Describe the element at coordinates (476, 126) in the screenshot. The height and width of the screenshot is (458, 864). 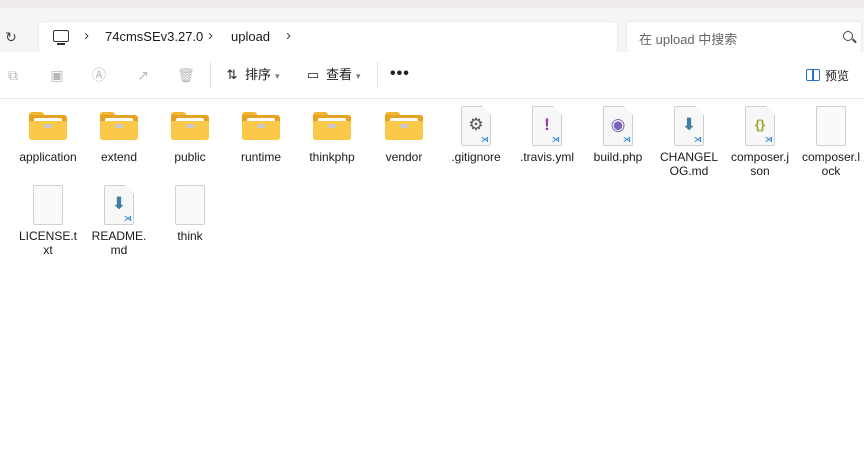
I see `gear-icon: ⚙ ⋊` at that location.